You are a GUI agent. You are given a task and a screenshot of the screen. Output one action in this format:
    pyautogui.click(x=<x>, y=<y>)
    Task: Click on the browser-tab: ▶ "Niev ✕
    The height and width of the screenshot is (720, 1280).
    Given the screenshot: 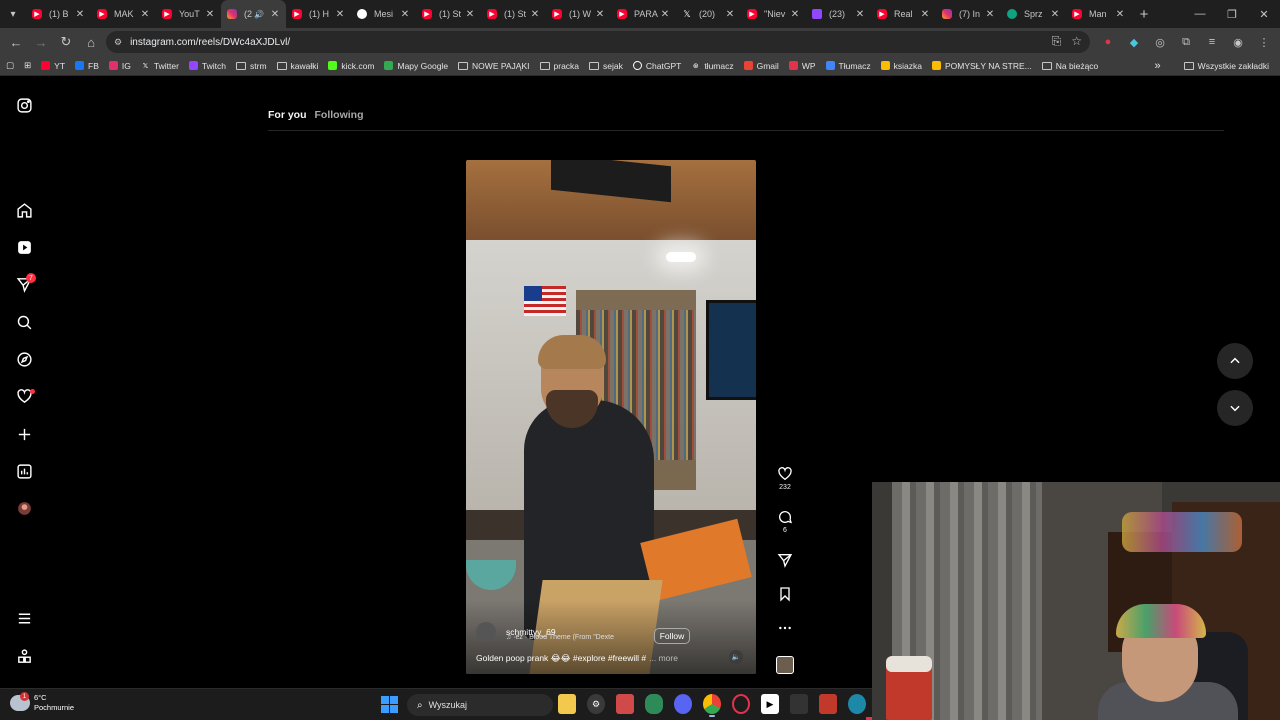 What is the action you would take?
    pyautogui.click(x=773, y=14)
    